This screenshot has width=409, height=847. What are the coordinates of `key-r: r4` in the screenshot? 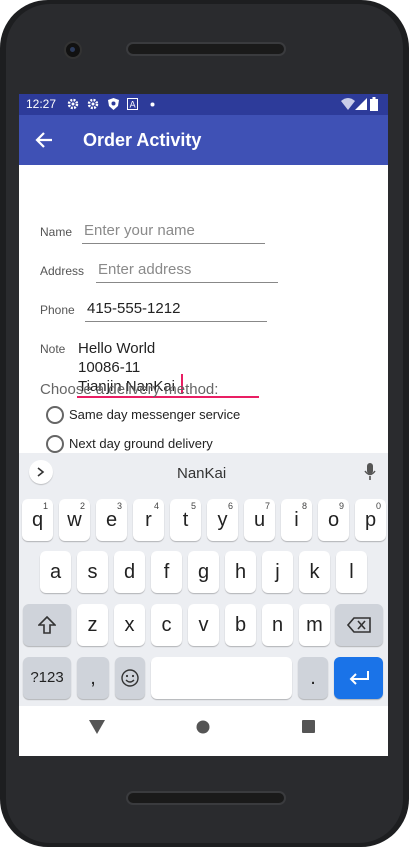 It's located at (148, 520).